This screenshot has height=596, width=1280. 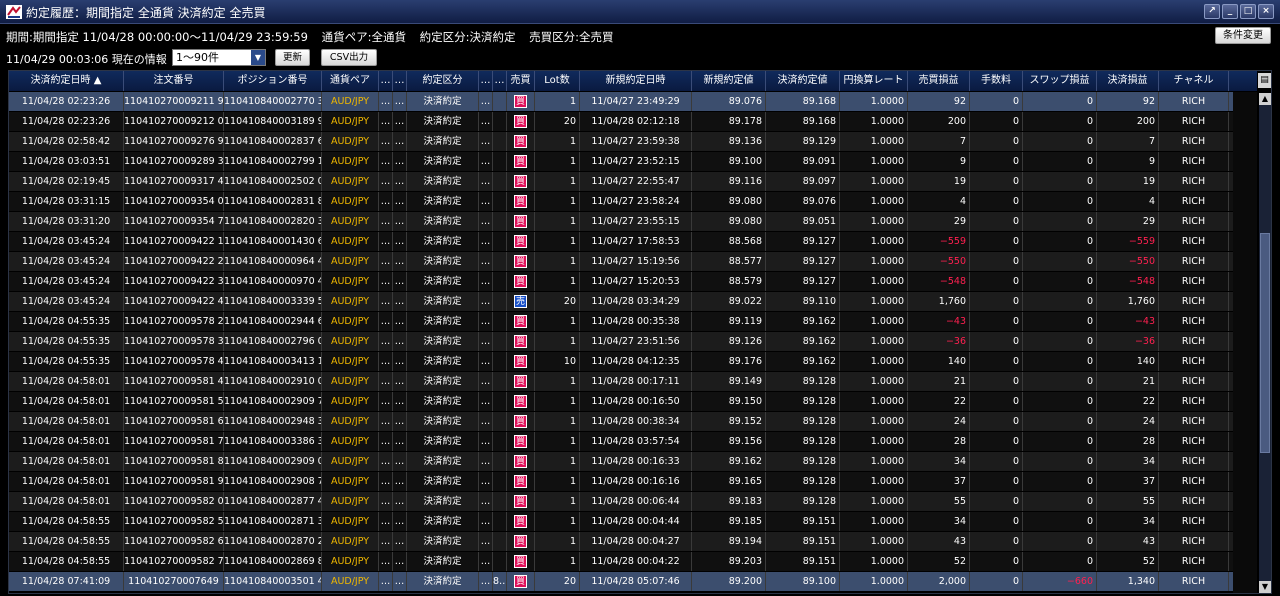 I want to click on vertical-scrollbar: ▲ ▼, so click(x=1265, y=343).